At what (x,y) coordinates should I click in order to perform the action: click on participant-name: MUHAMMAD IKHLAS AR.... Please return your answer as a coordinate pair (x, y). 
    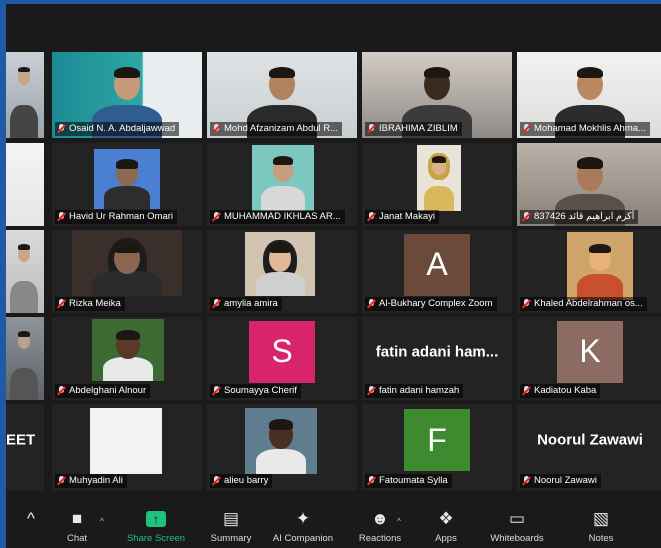
    Looking at the image, I should click on (282, 216).